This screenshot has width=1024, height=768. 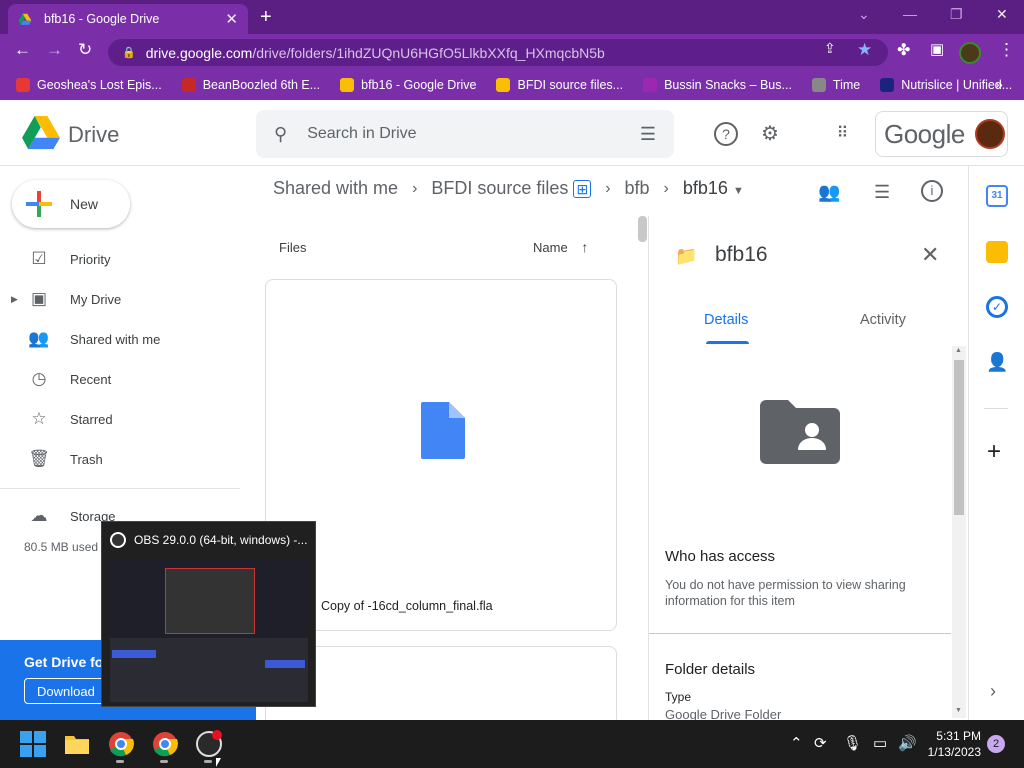 I want to click on search-icon: ⚲, so click(x=280, y=134).